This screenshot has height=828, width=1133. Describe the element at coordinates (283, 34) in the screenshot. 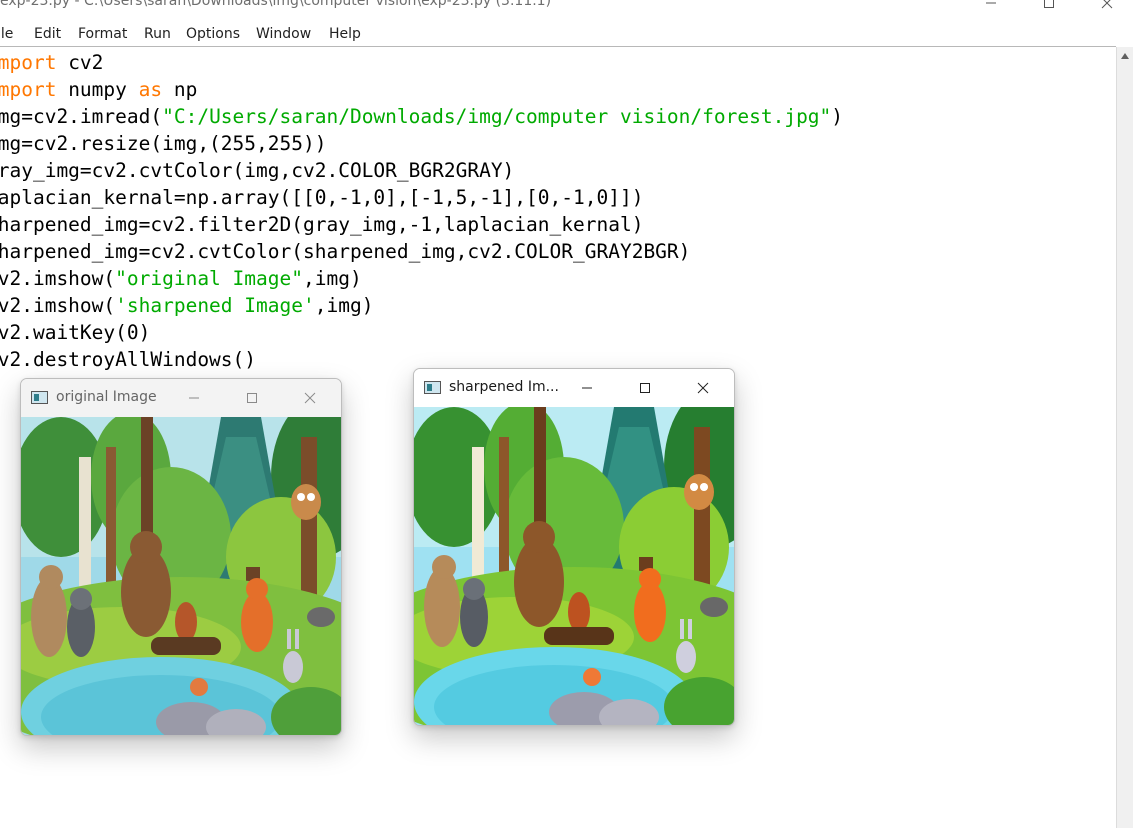

I see `menu-window: Window` at that location.